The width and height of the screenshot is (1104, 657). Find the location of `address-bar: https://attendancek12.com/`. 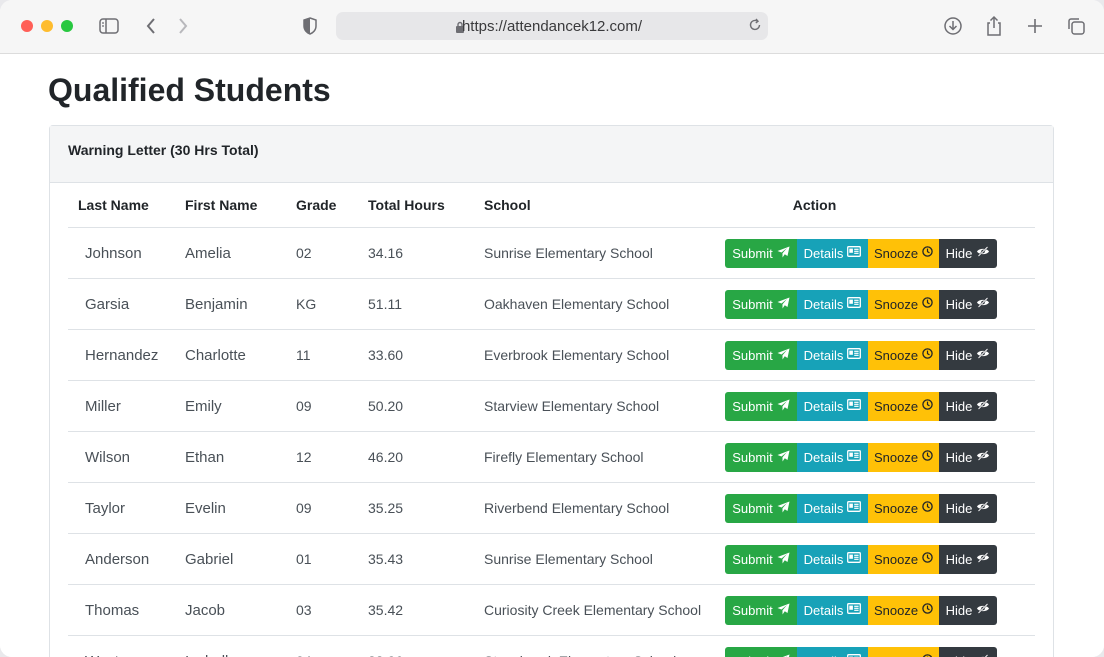

address-bar: https://attendancek12.com/ is located at coordinates (552, 26).